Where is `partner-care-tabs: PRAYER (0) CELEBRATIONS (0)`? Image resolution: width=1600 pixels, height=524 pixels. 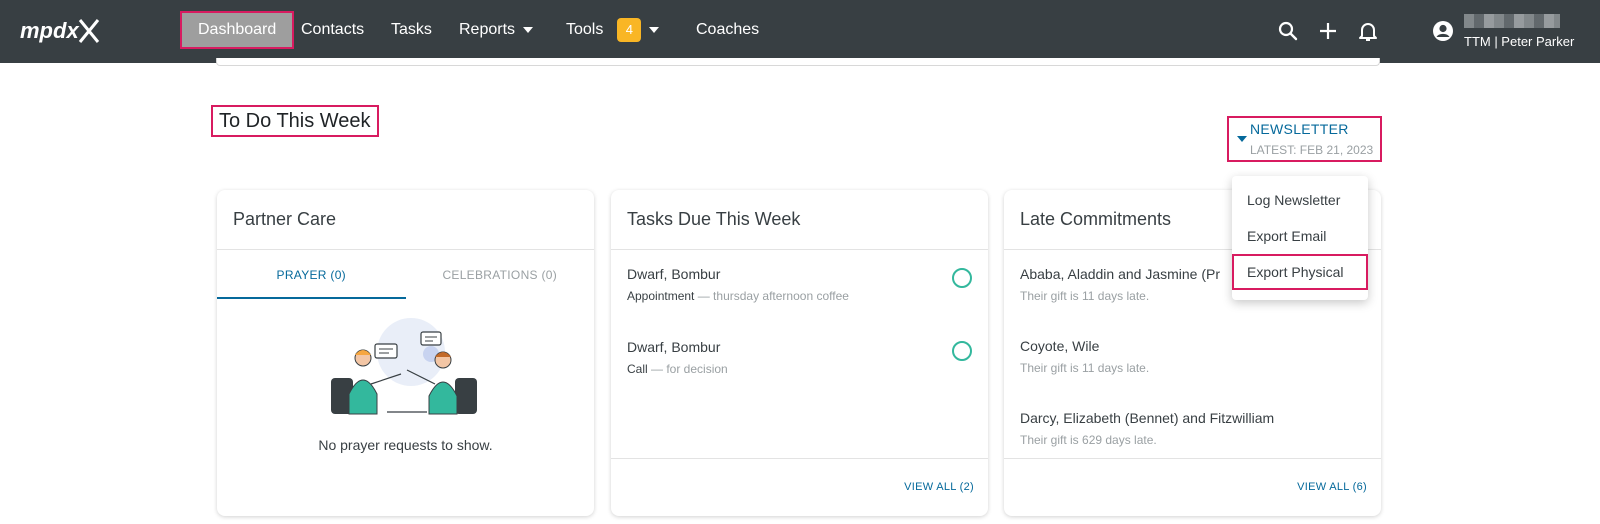 partner-care-tabs: PRAYER (0) CELEBRATIONS (0) is located at coordinates (405, 275).